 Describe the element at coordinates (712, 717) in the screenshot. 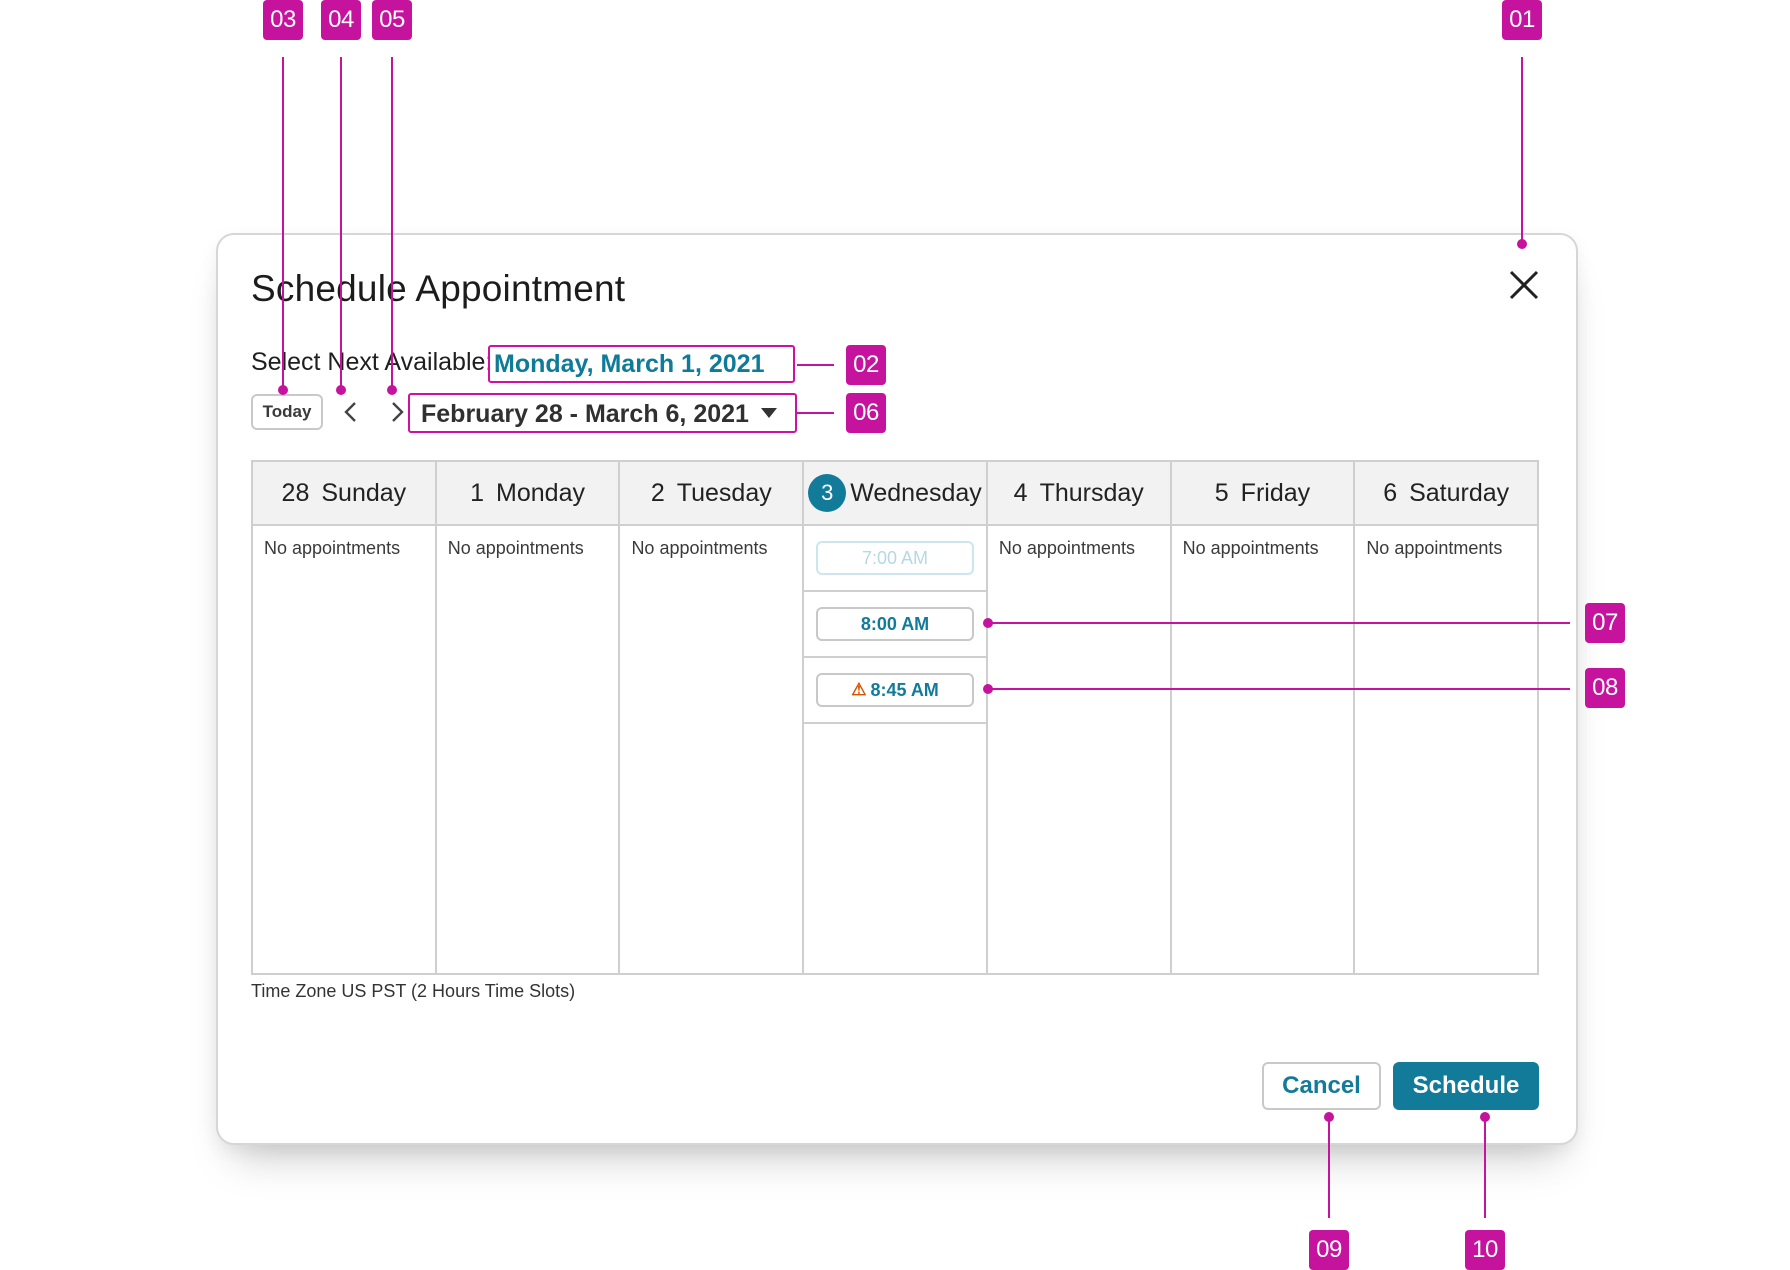

I see `day-column-tuesday: 2 Tuesday No appointments` at that location.